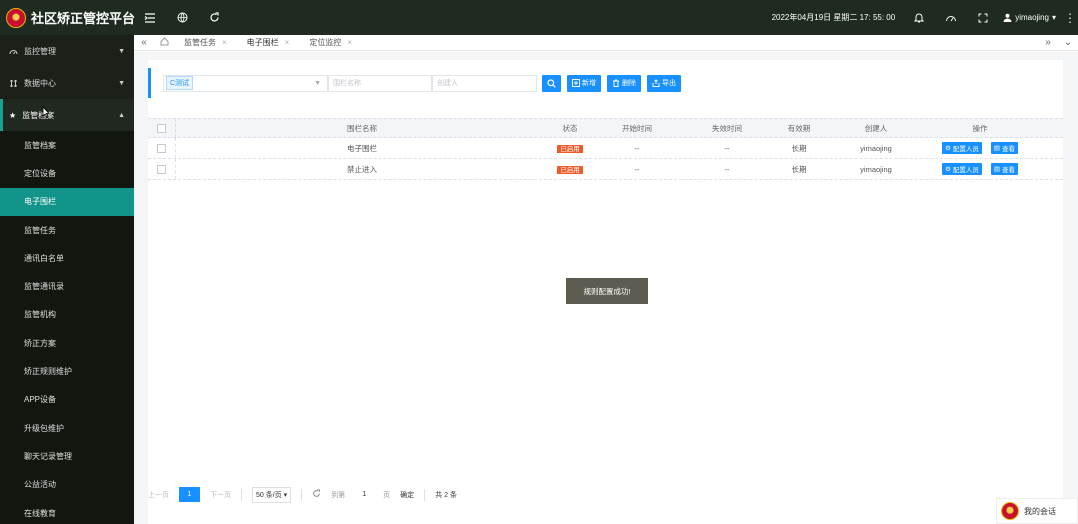 Image resolution: width=1078 pixels, height=524 pixels. I want to click on chevron-down-icon: ▾, so click(285, 495).